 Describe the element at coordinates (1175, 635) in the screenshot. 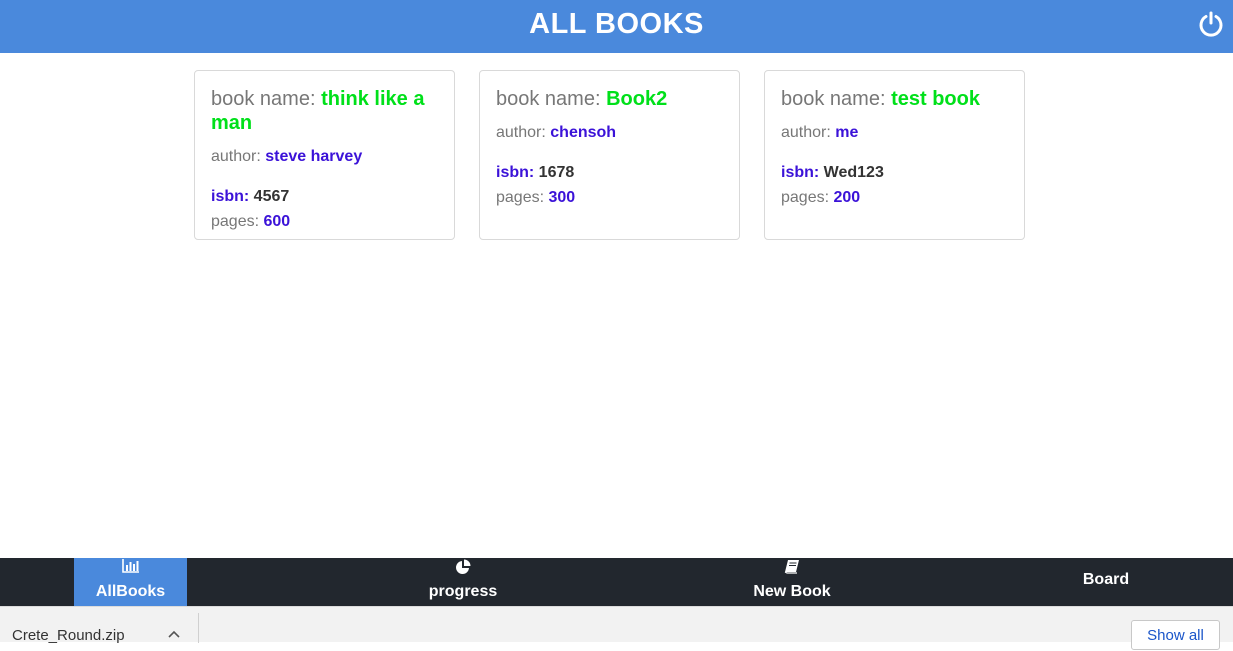

I see `show-all-button: Show all` at that location.